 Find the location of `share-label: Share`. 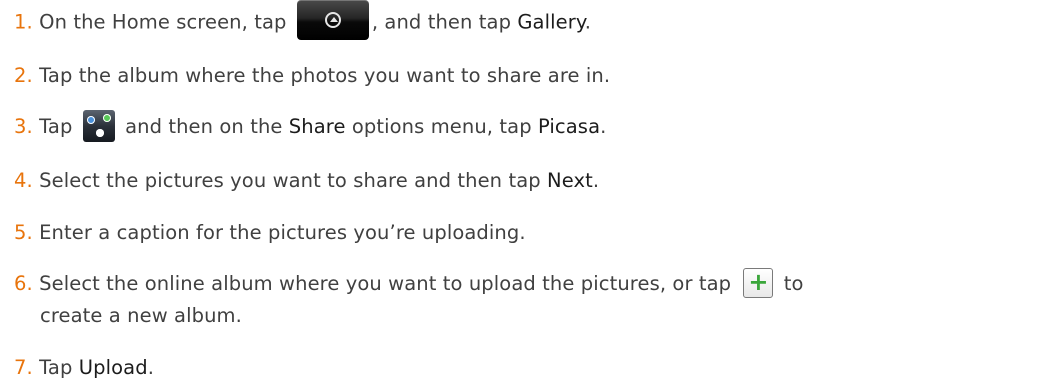

share-label: Share is located at coordinates (317, 126).